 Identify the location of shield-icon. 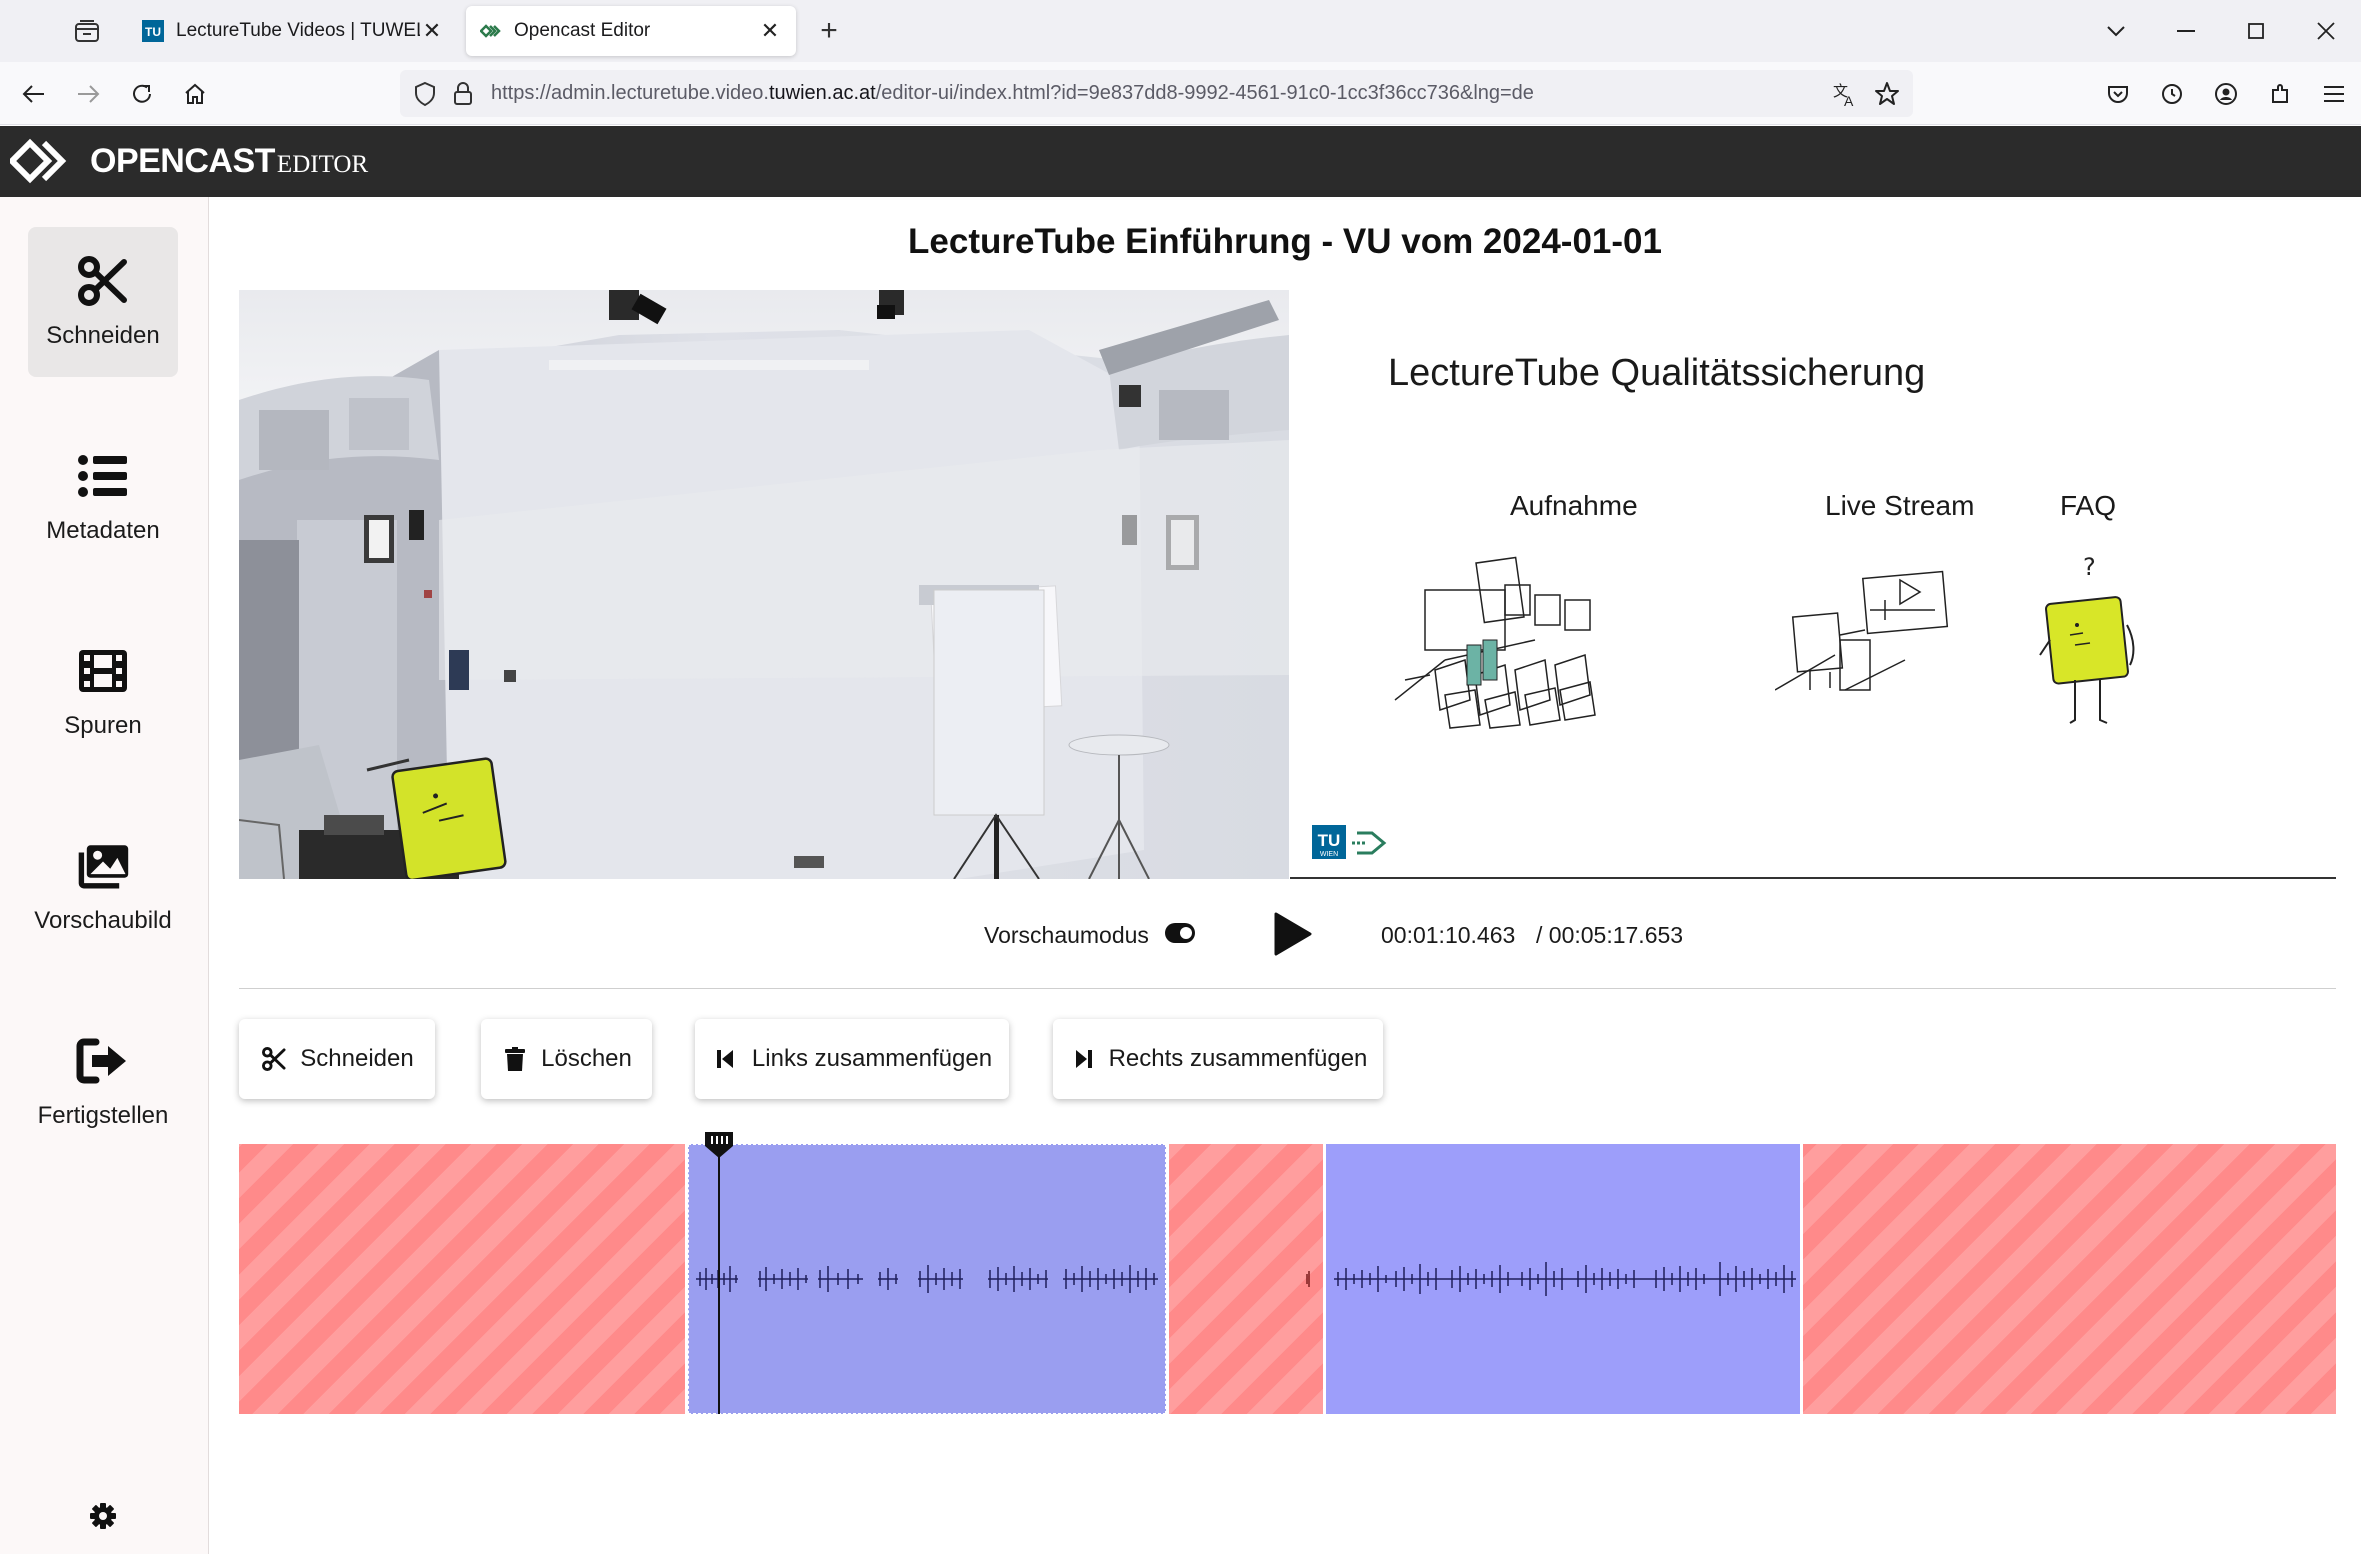
(425, 94).